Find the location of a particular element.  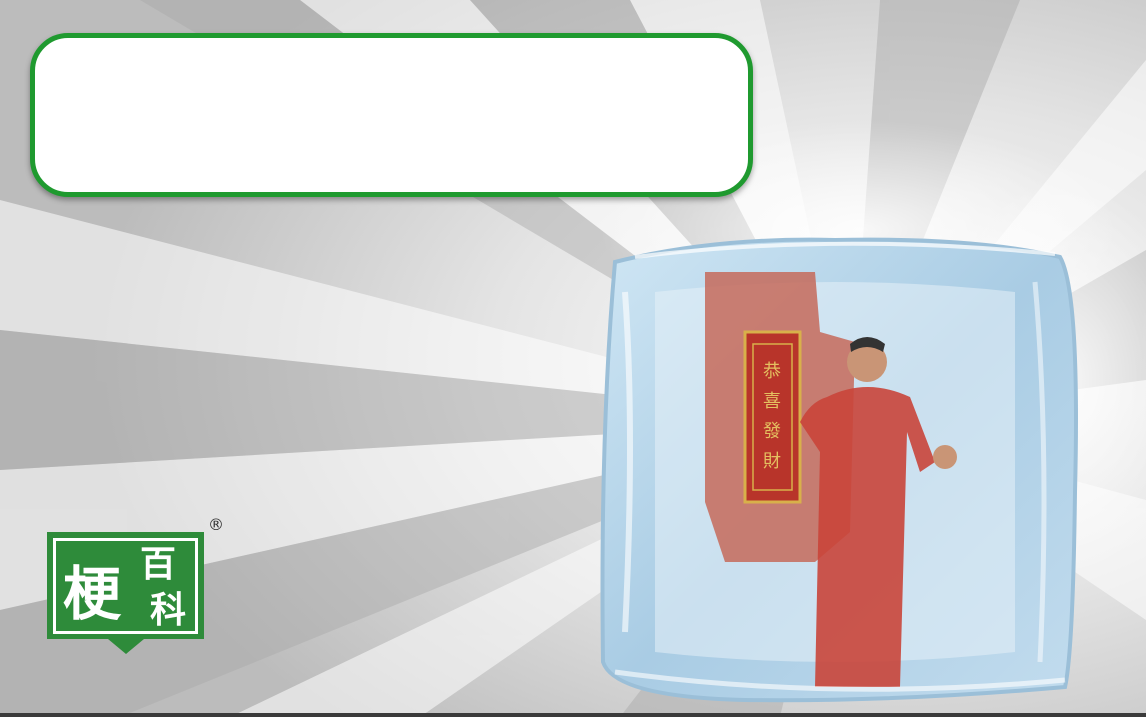

svg-text: 喜 is located at coordinates (772, 401).